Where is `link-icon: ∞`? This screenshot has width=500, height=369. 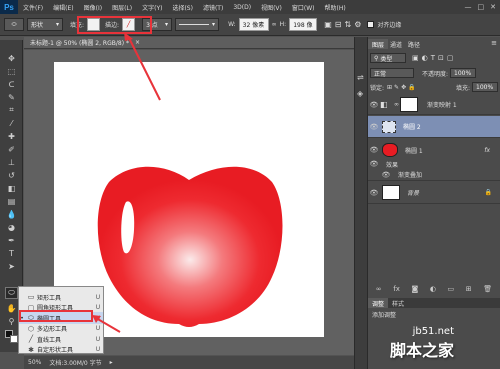 link-icon: ∞ is located at coordinates (274, 24).